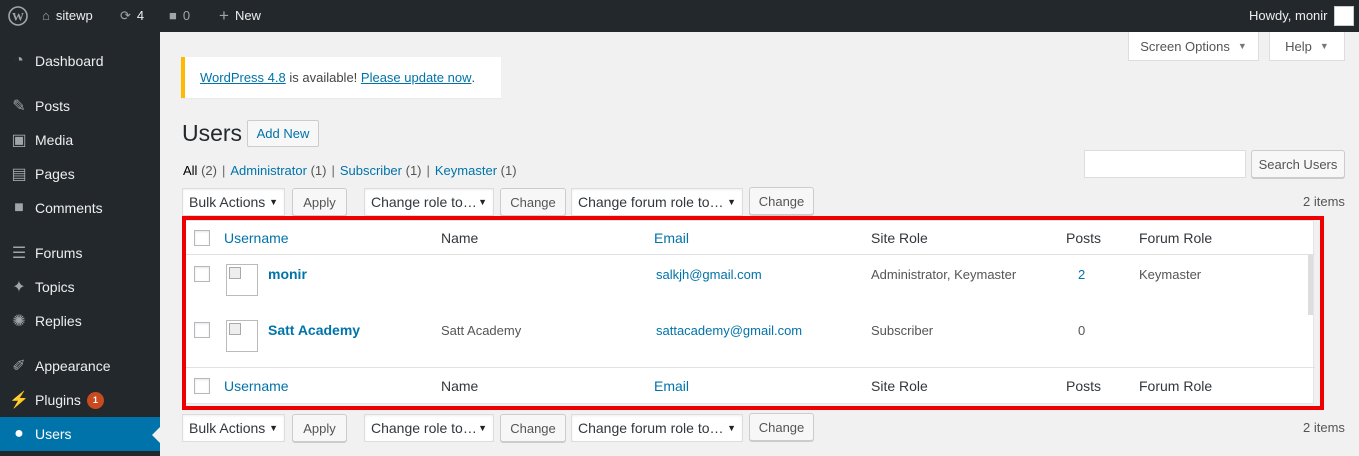 The image size is (1359, 456). Describe the element at coordinates (533, 202) in the screenshot. I see `change-role-button: Change` at that location.